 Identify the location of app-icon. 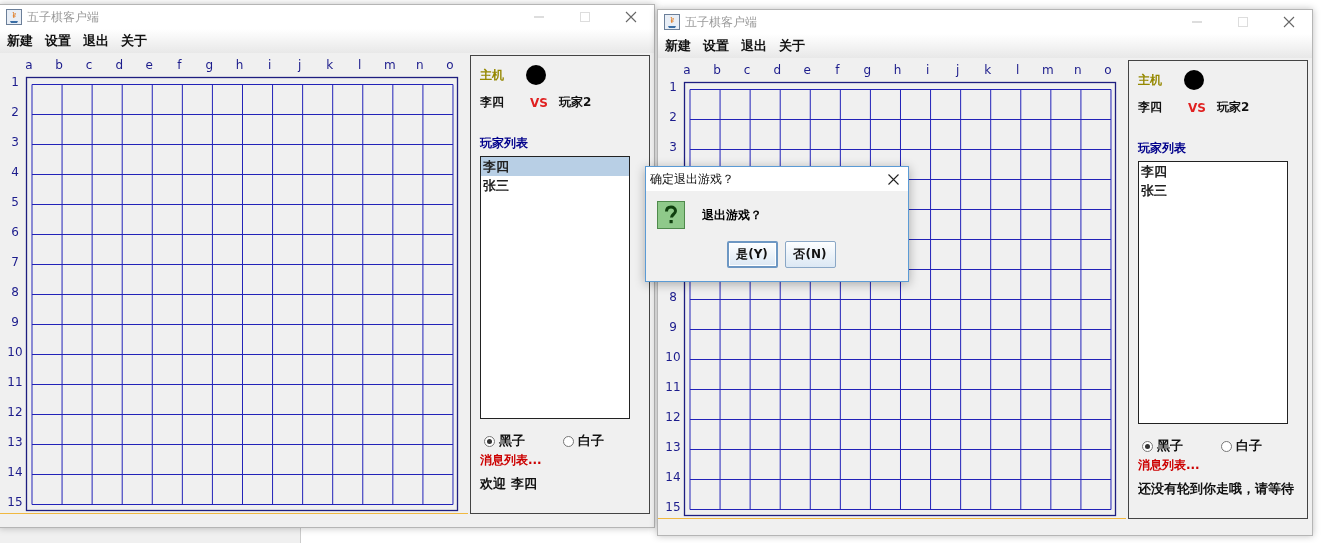
(672, 22).